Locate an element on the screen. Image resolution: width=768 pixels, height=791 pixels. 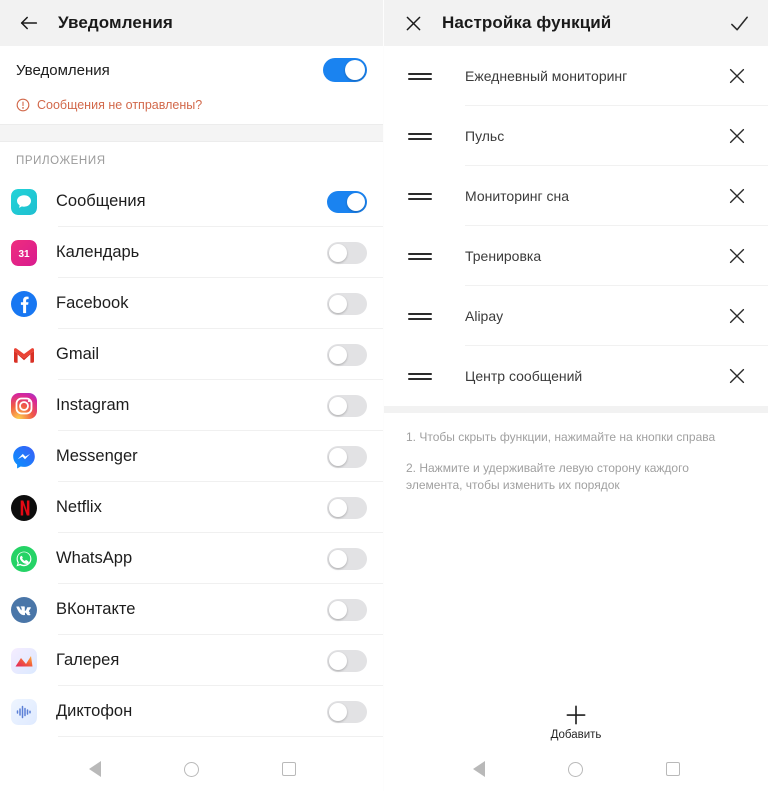
list-item: Ежедневный мониторинг is located at coordinates (576, 76).